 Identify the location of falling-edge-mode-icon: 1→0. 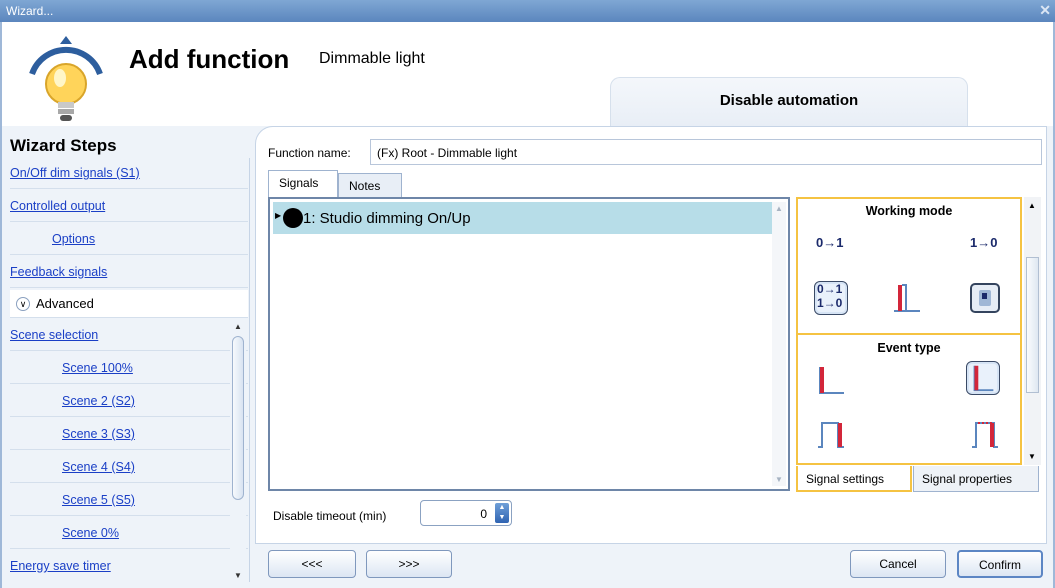
(985, 244).